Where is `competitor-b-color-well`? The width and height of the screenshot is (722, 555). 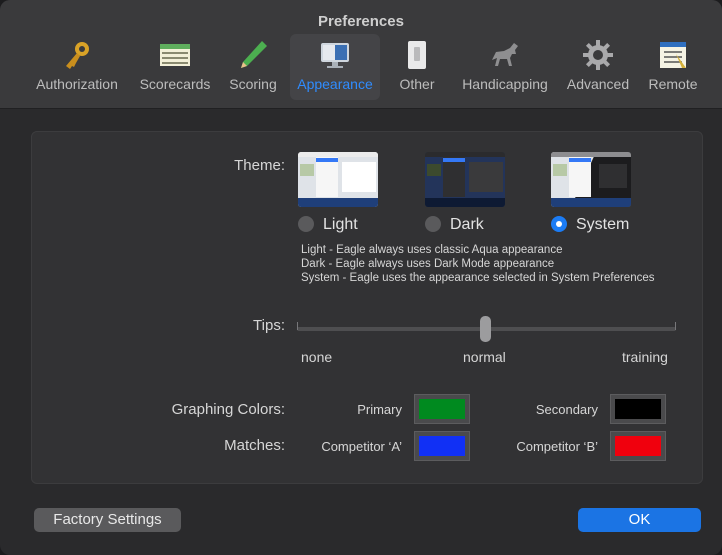 competitor-b-color-well is located at coordinates (638, 446).